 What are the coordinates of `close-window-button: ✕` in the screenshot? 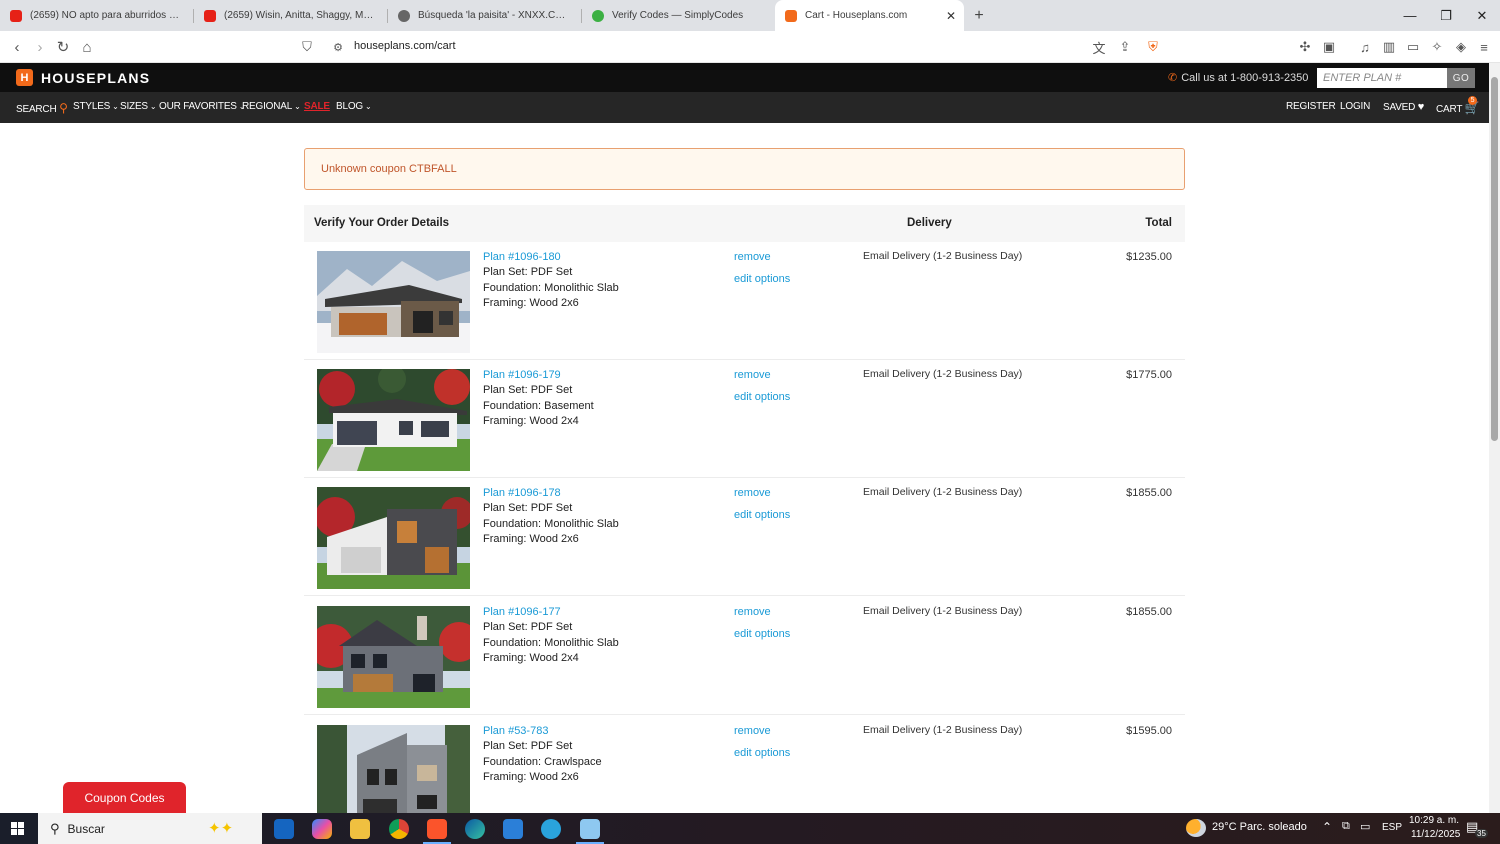 It's located at (1482, 15).